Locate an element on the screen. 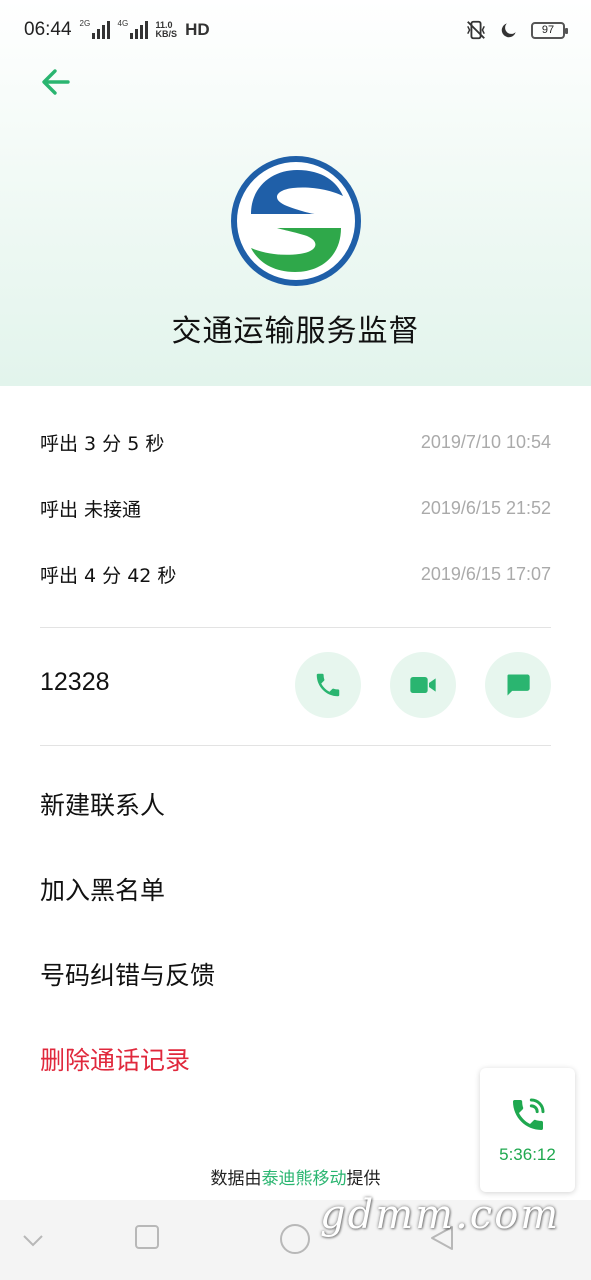 This screenshot has width=591, height=1280. call-log-item: 呼出 4 分 42 秒 2019/6/15 17:07 is located at coordinates (295, 574).